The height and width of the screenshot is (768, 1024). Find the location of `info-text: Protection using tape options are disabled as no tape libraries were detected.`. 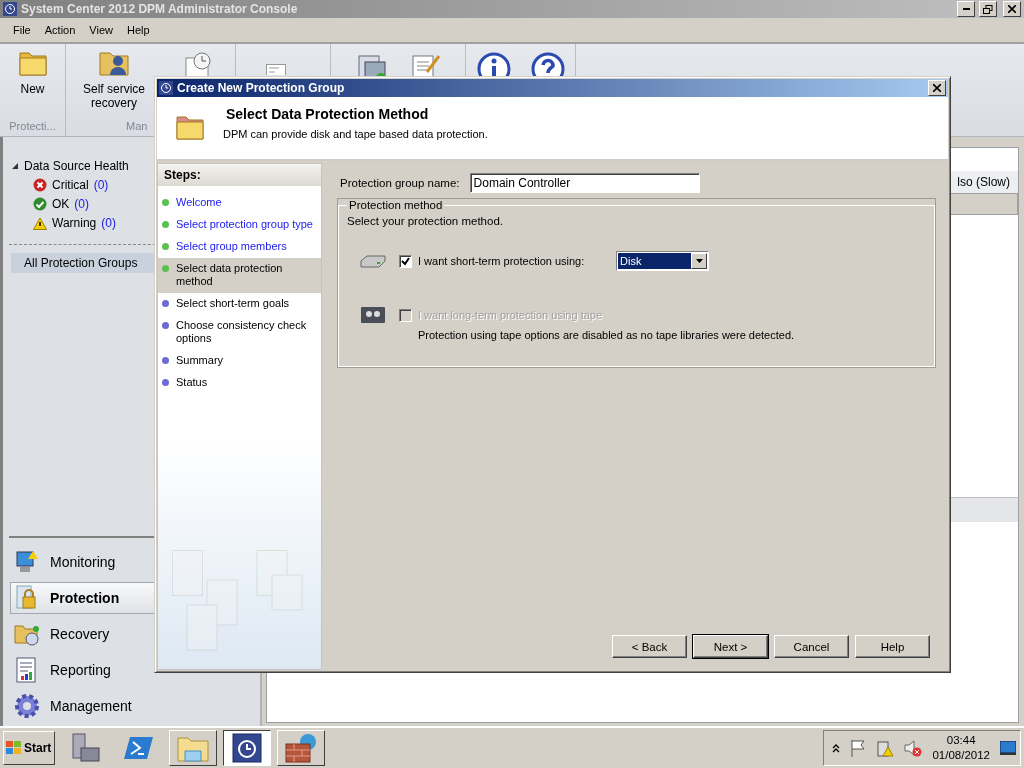

info-text: Protection using tape options are disabled as no tape libraries were detected. is located at coordinates (606, 335).